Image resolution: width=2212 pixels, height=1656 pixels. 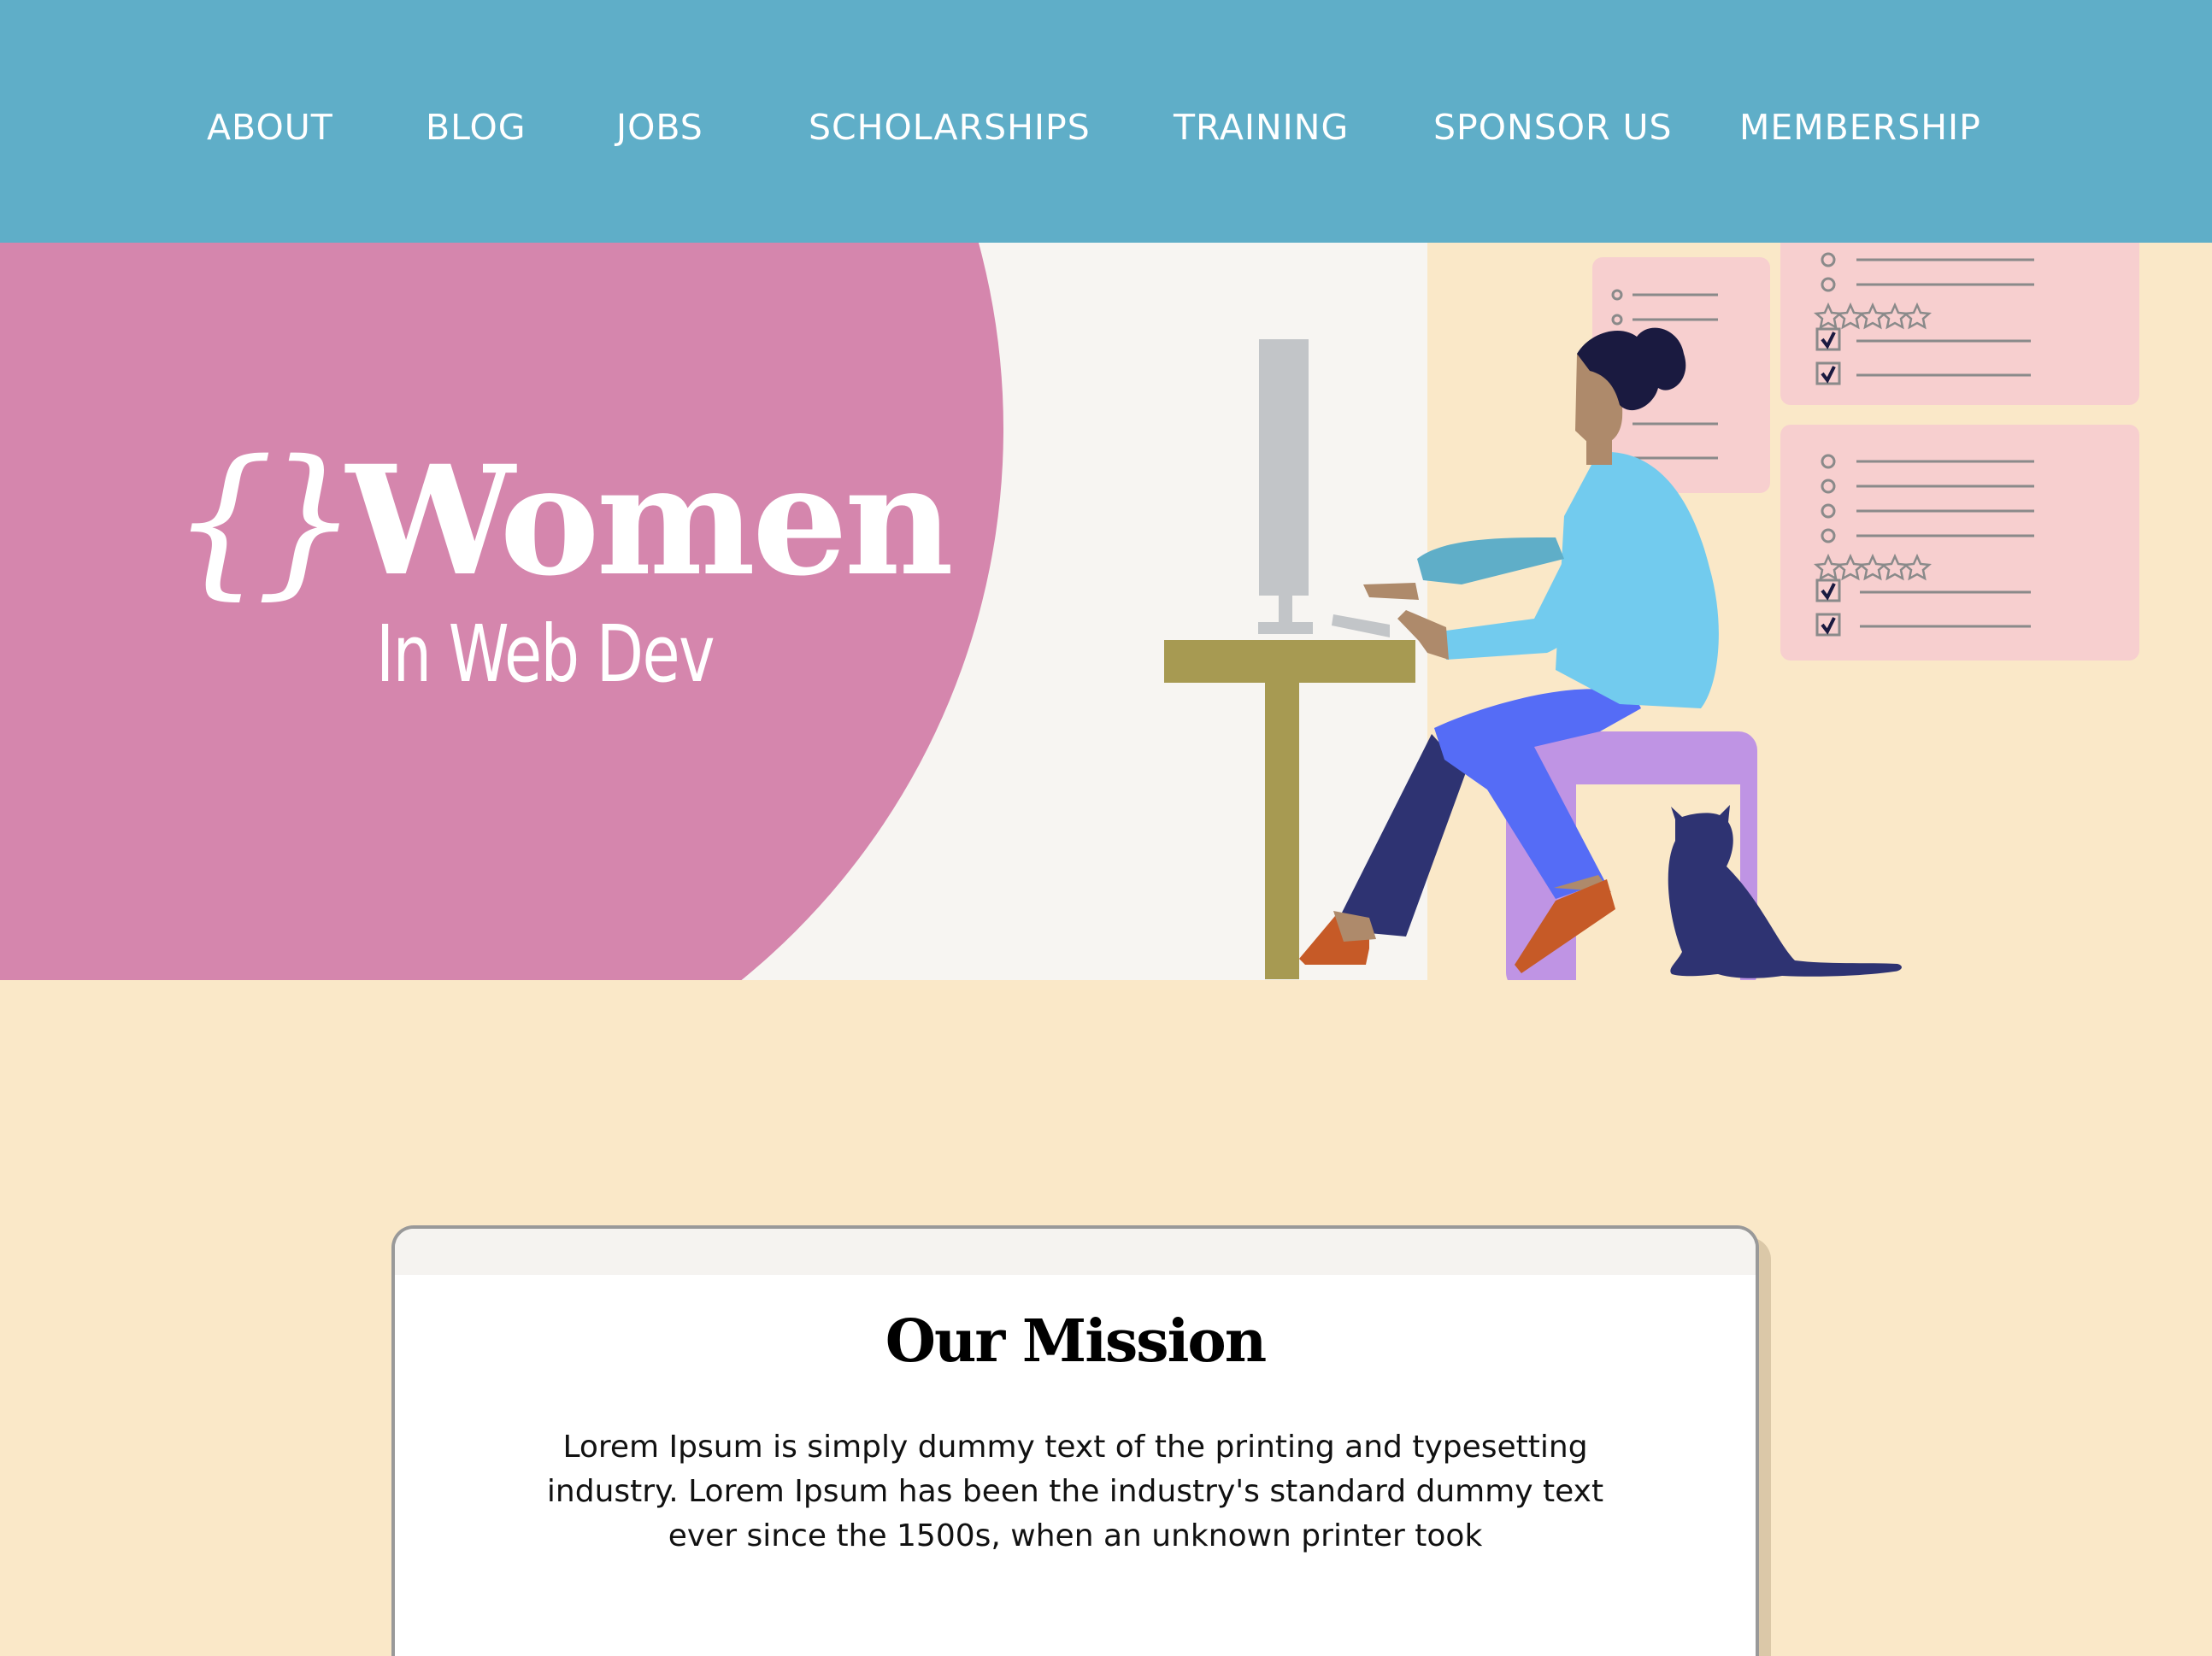 I want to click on mission-card-header-strip, so click(x=1075, y=1252).